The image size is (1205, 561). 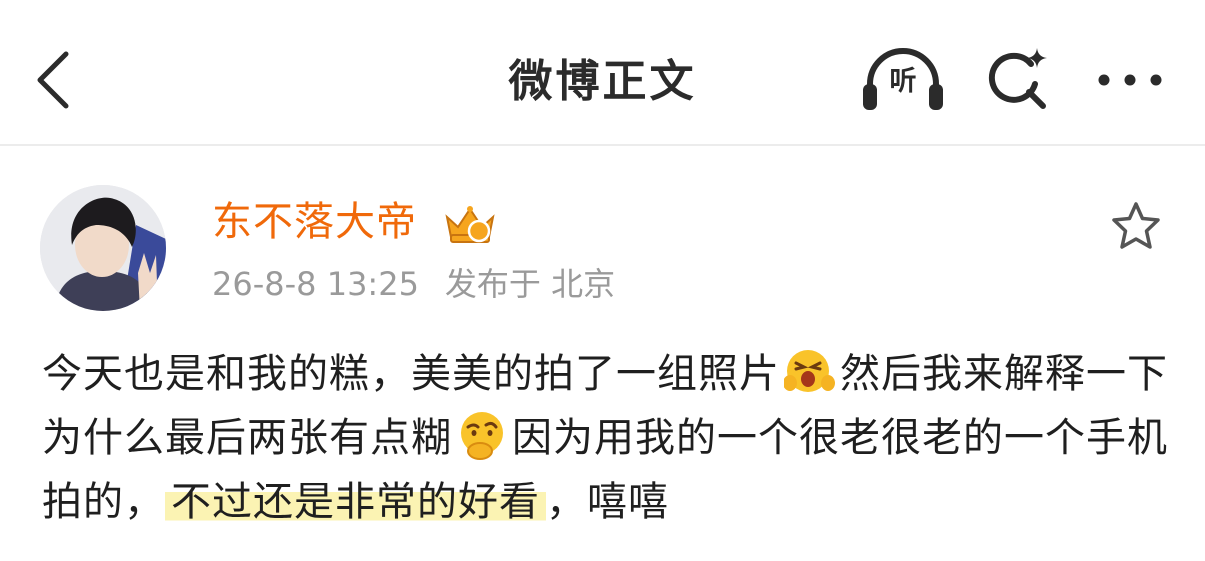 What do you see at coordinates (411, 374) in the screenshot?
I see `post-text-1: 今天也是和我的糕，美美的拍了一组照片` at bounding box center [411, 374].